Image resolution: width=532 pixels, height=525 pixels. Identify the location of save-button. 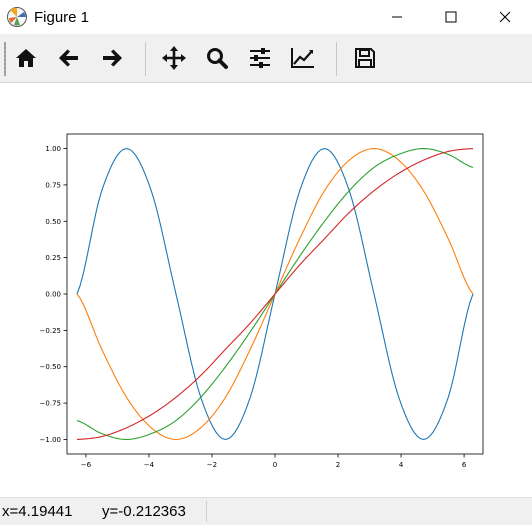
(365, 58).